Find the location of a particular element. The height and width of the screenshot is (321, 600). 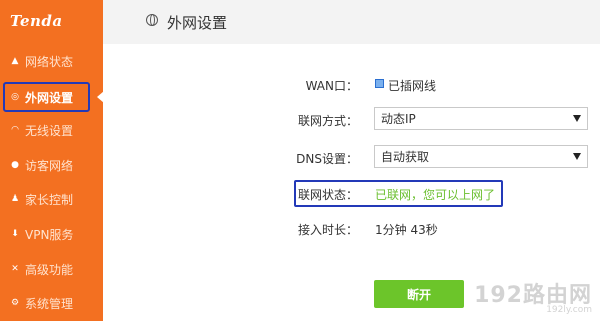

connection-mode-select: 动态IP is located at coordinates (481, 118).